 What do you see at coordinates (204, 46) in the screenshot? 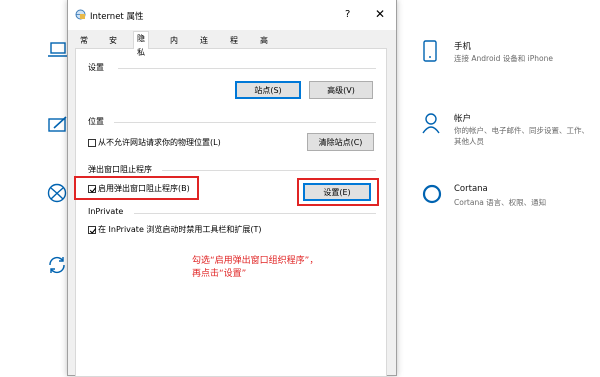
I see `tab-connections: 连接` at bounding box center [204, 46].